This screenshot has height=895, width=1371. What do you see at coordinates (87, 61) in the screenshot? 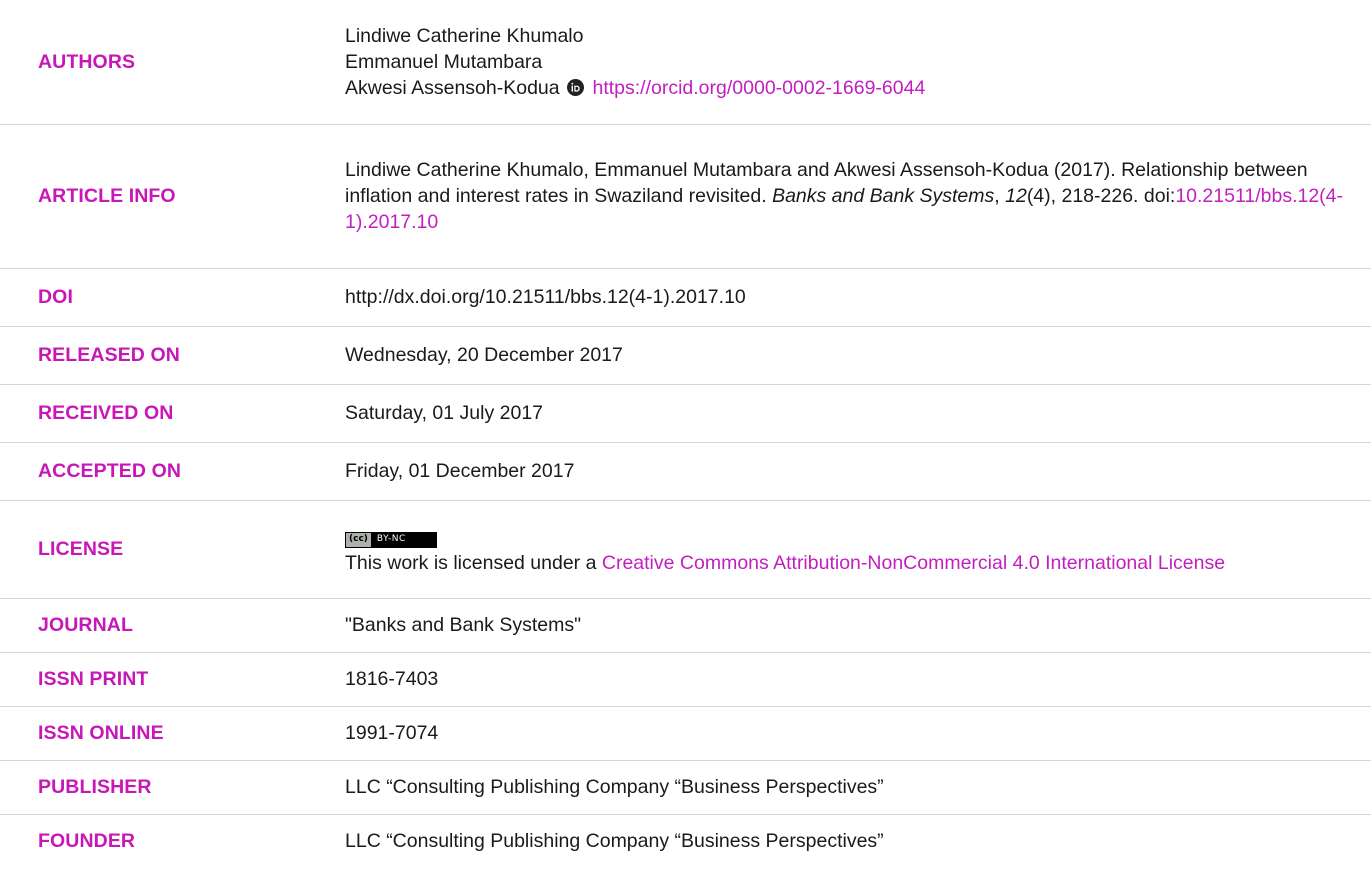
I see `label-authors: AUTHORS` at bounding box center [87, 61].